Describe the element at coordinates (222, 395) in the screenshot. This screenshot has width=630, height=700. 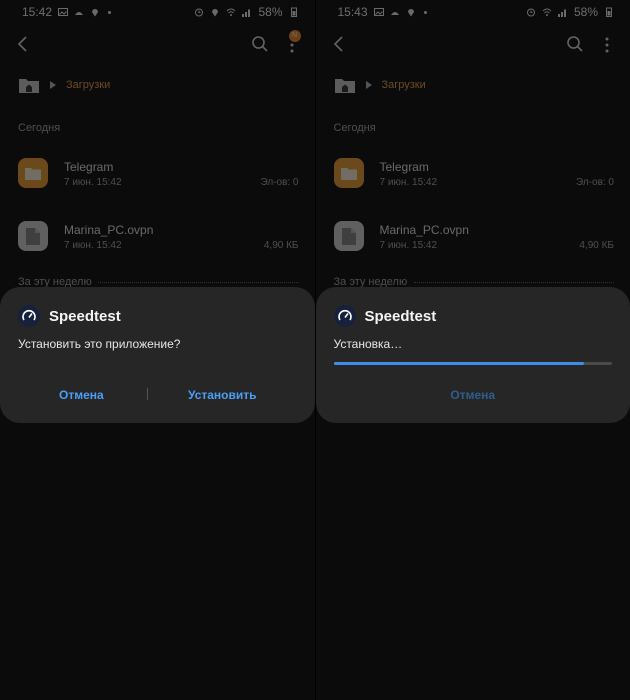
I see `install-button: Установить` at that location.